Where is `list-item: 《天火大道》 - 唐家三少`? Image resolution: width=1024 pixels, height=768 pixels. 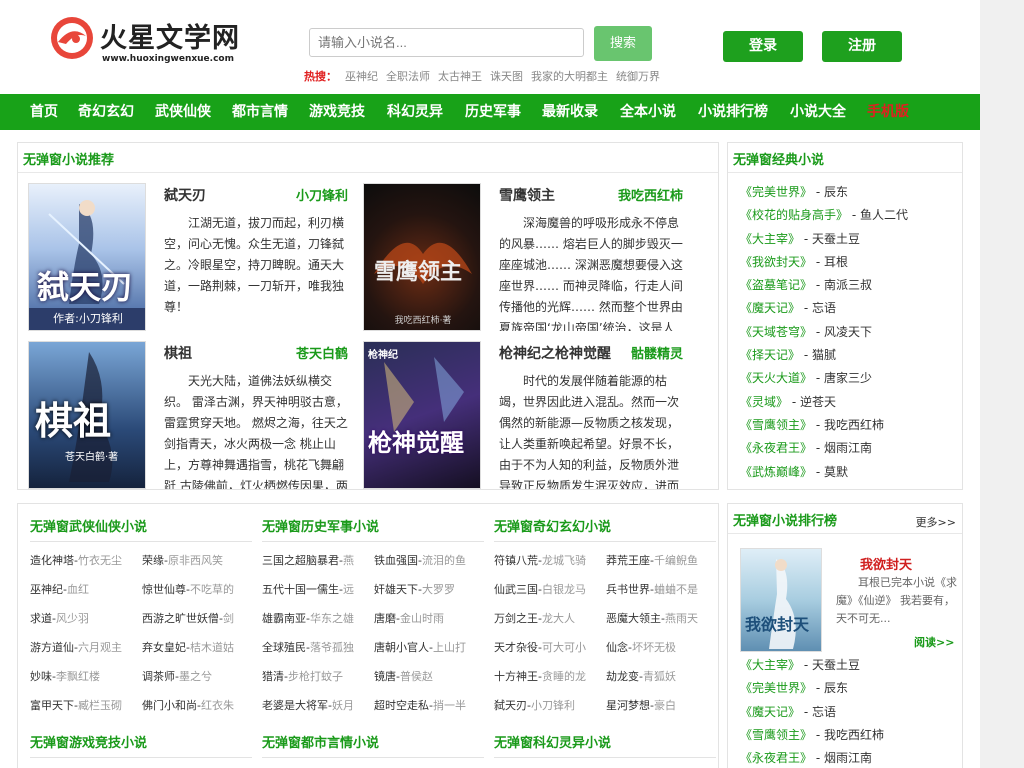
list-item: 《天火大道》 - 唐家三少 is located at coordinates (851, 378).